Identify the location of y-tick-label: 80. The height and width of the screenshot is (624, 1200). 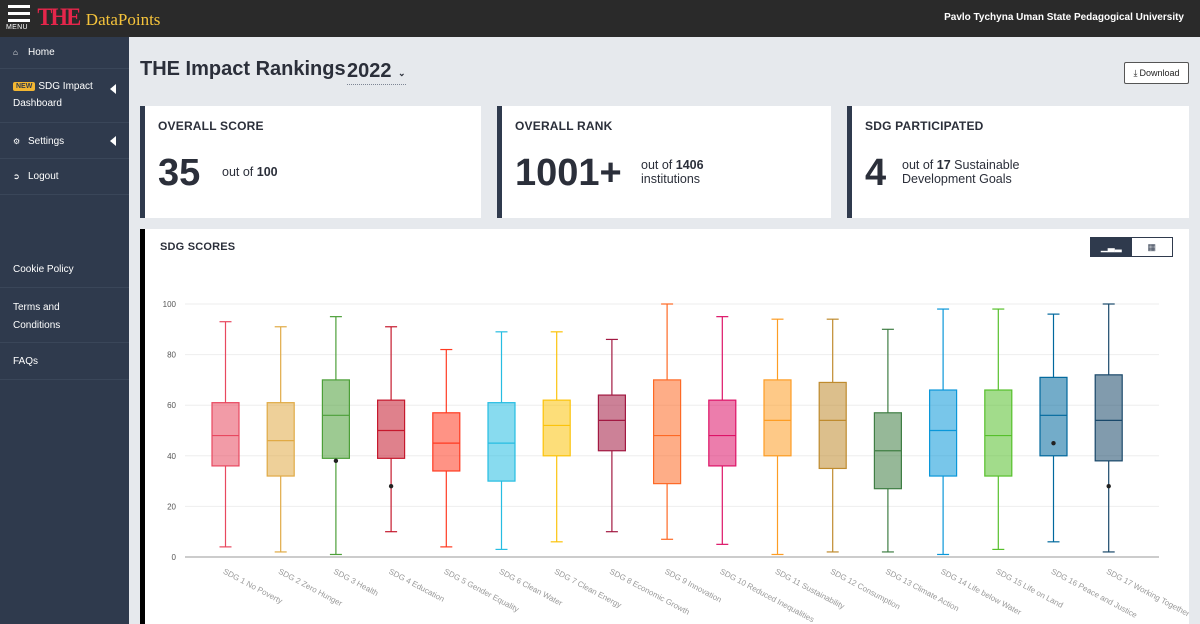
(171, 355).